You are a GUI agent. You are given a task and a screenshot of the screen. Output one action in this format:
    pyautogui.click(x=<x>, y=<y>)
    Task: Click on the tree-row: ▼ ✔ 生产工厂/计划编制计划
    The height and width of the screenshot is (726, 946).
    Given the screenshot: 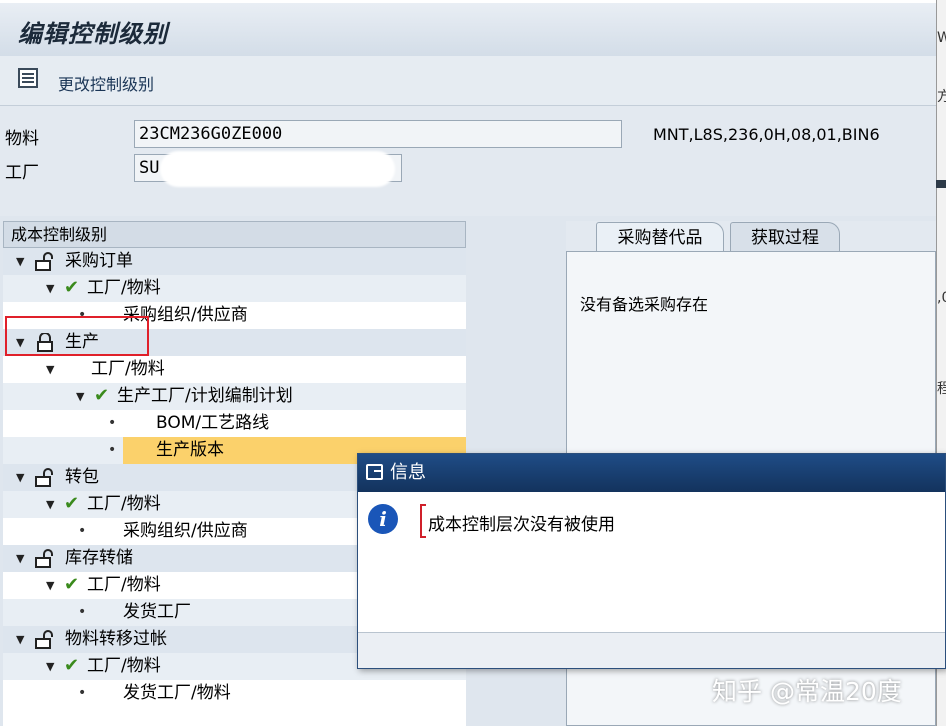 What is the action you would take?
    pyautogui.click(x=234, y=396)
    